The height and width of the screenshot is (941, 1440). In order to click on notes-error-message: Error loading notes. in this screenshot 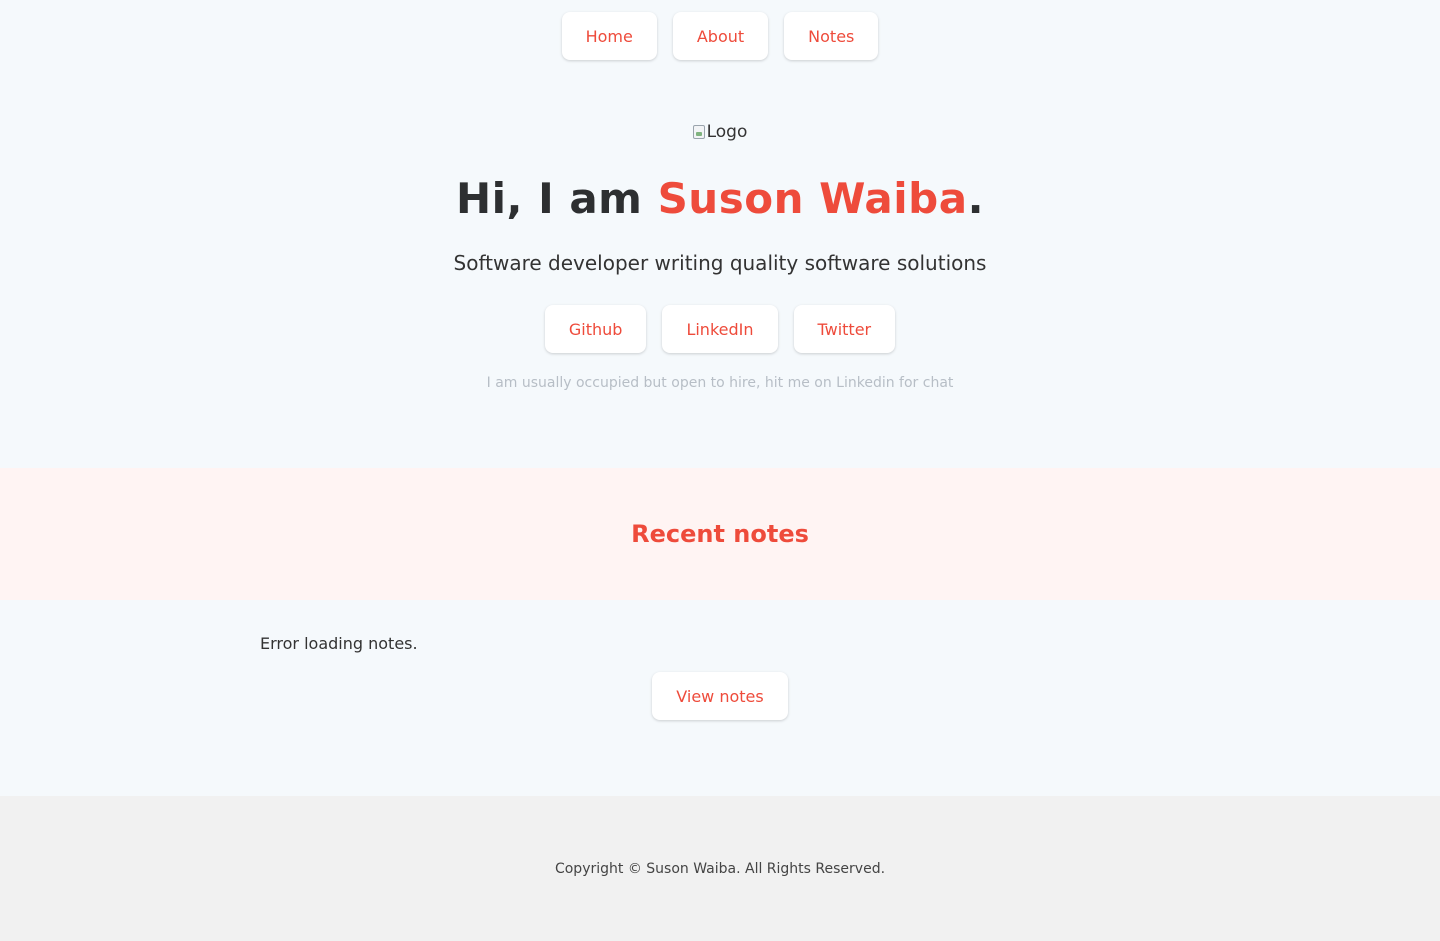, I will do `click(339, 643)`.